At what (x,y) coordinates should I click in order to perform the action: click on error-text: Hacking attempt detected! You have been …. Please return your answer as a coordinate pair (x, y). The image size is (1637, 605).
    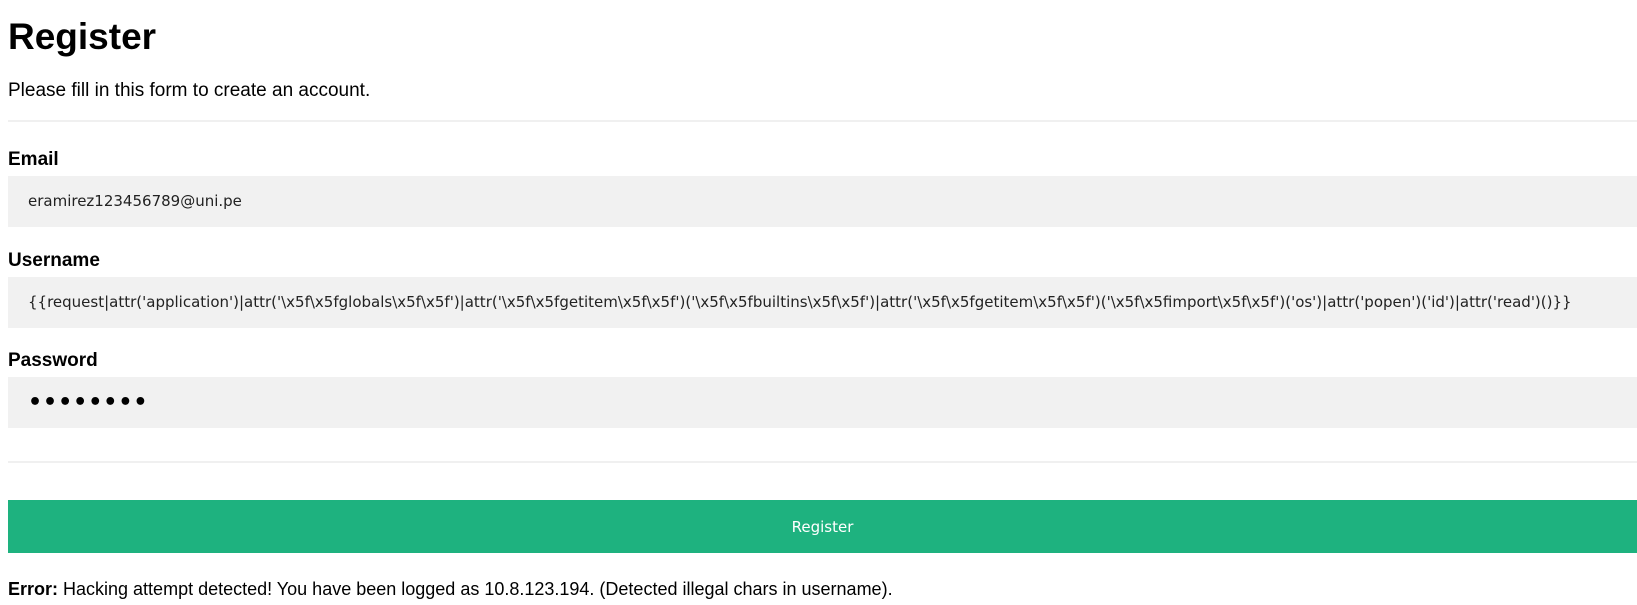
    Looking at the image, I should click on (475, 589).